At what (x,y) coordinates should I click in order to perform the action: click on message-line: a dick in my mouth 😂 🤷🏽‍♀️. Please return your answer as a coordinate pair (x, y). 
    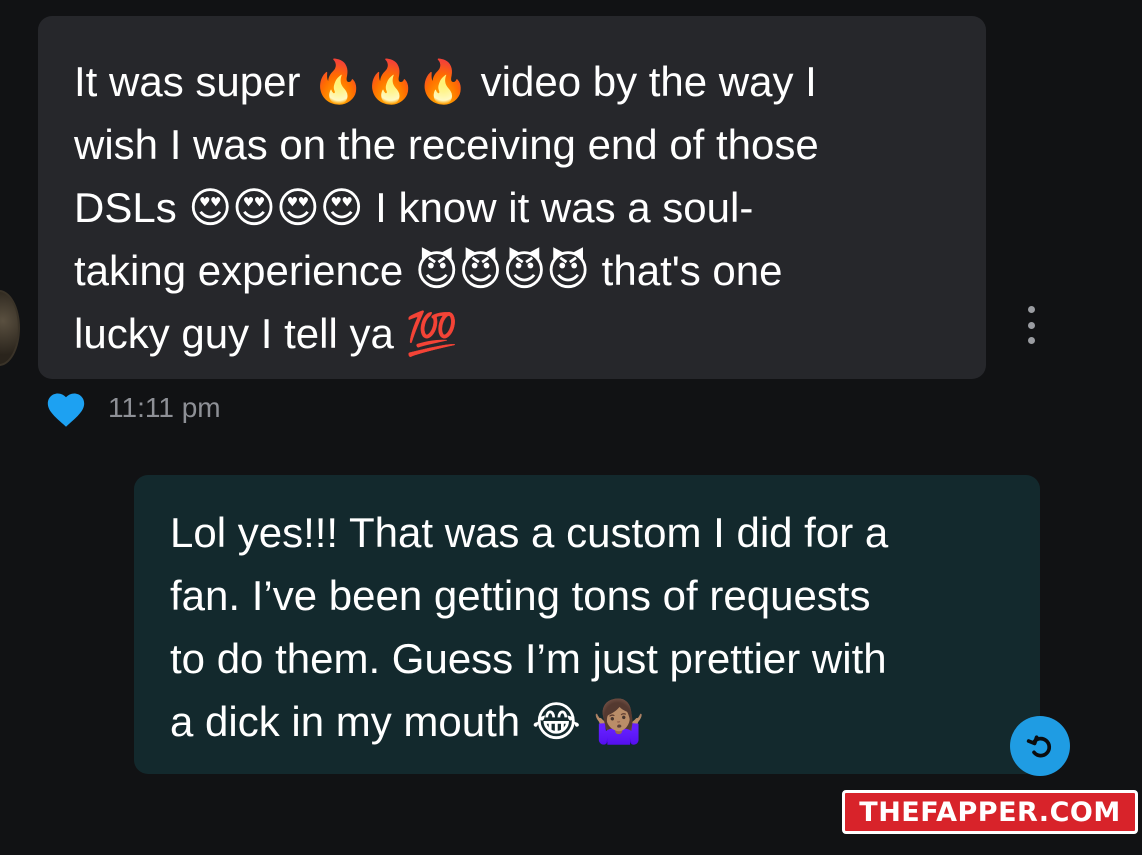
    Looking at the image, I should click on (407, 721).